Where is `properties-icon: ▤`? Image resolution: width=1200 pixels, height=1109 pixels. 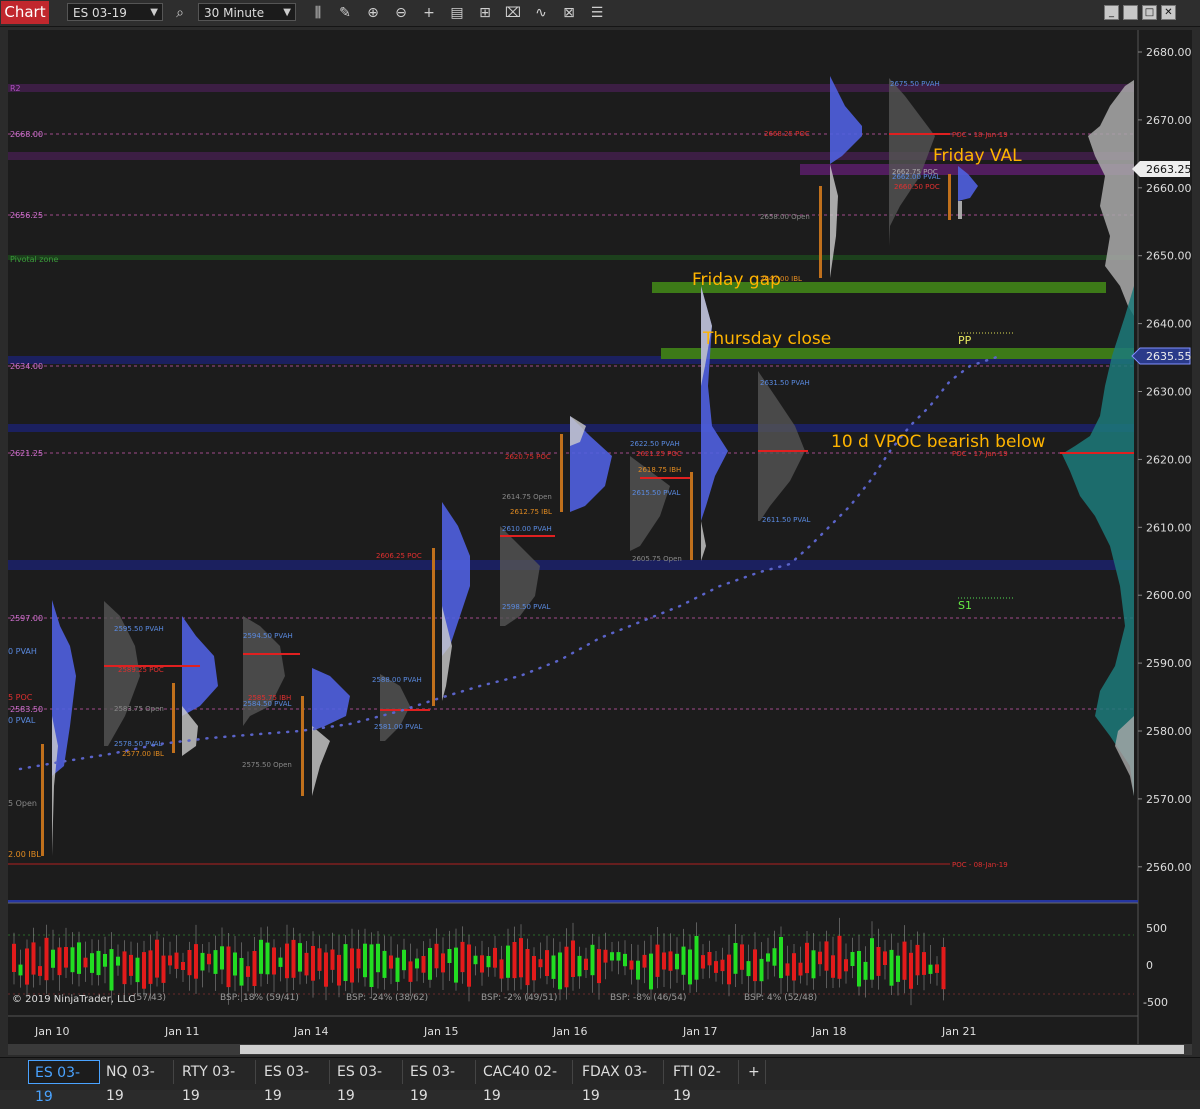
properties-icon: ▤ is located at coordinates (457, 13).